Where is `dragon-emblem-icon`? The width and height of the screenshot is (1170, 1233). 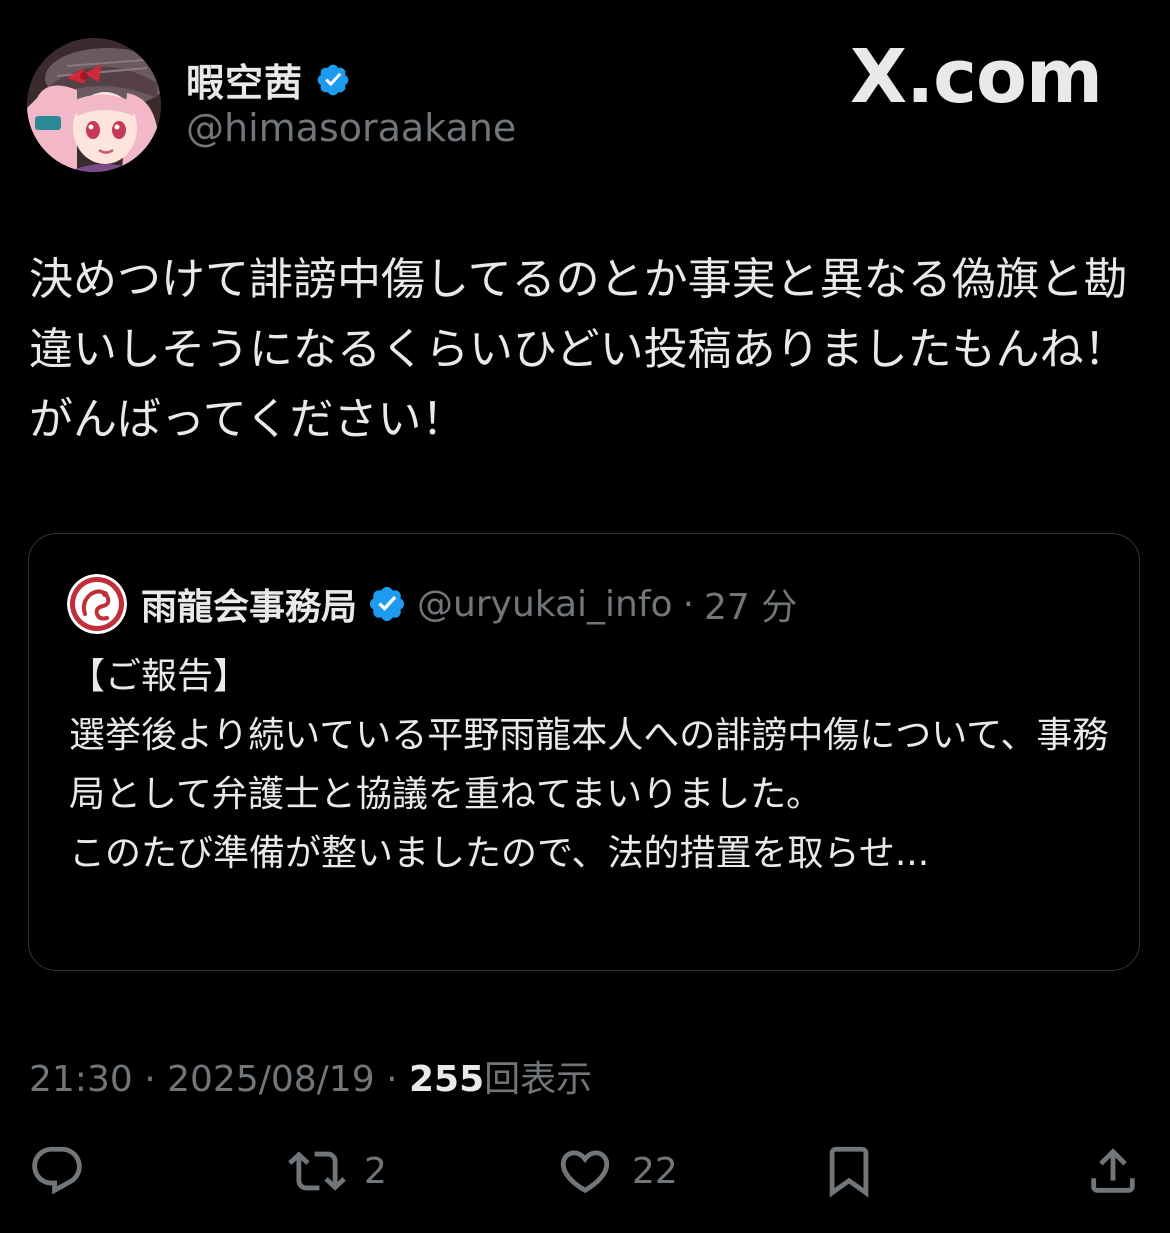
dragon-emblem-icon is located at coordinates (97, 604).